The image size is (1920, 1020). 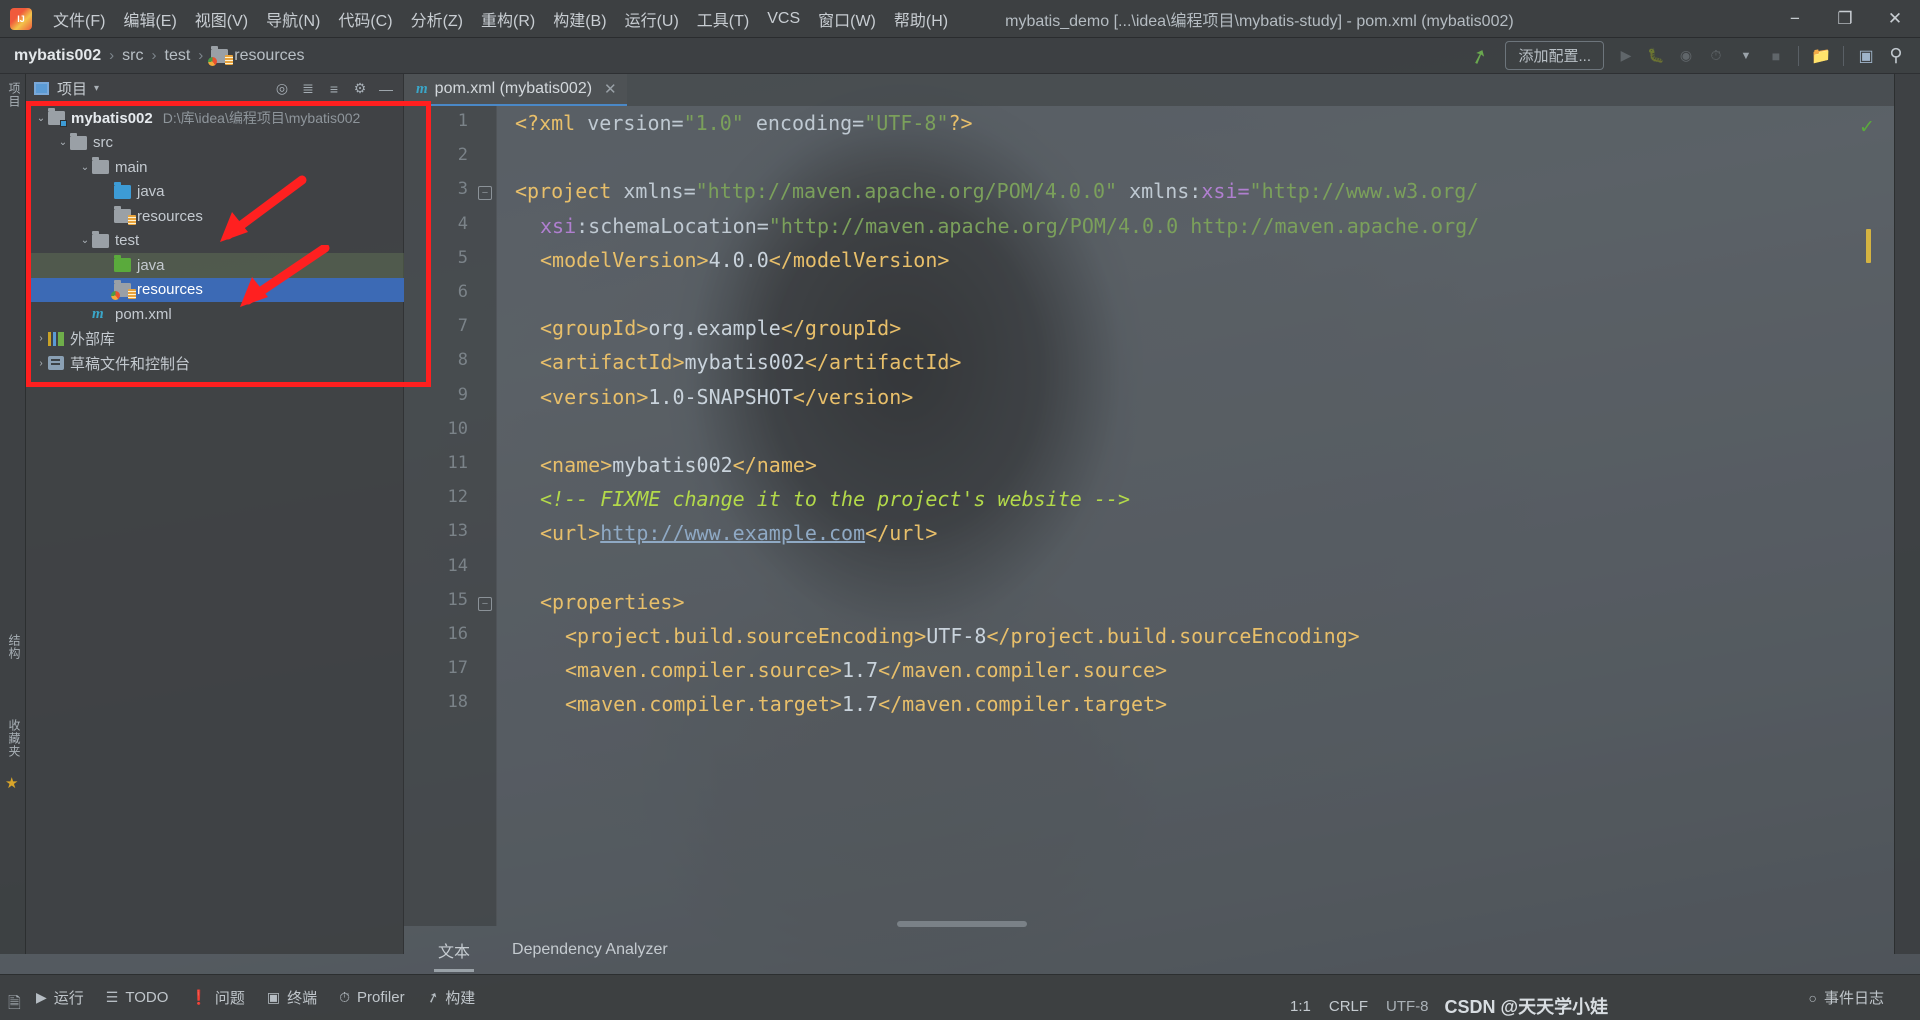 What do you see at coordinates (1300, 1006) in the screenshot?
I see `caret-position: 1:1` at bounding box center [1300, 1006].